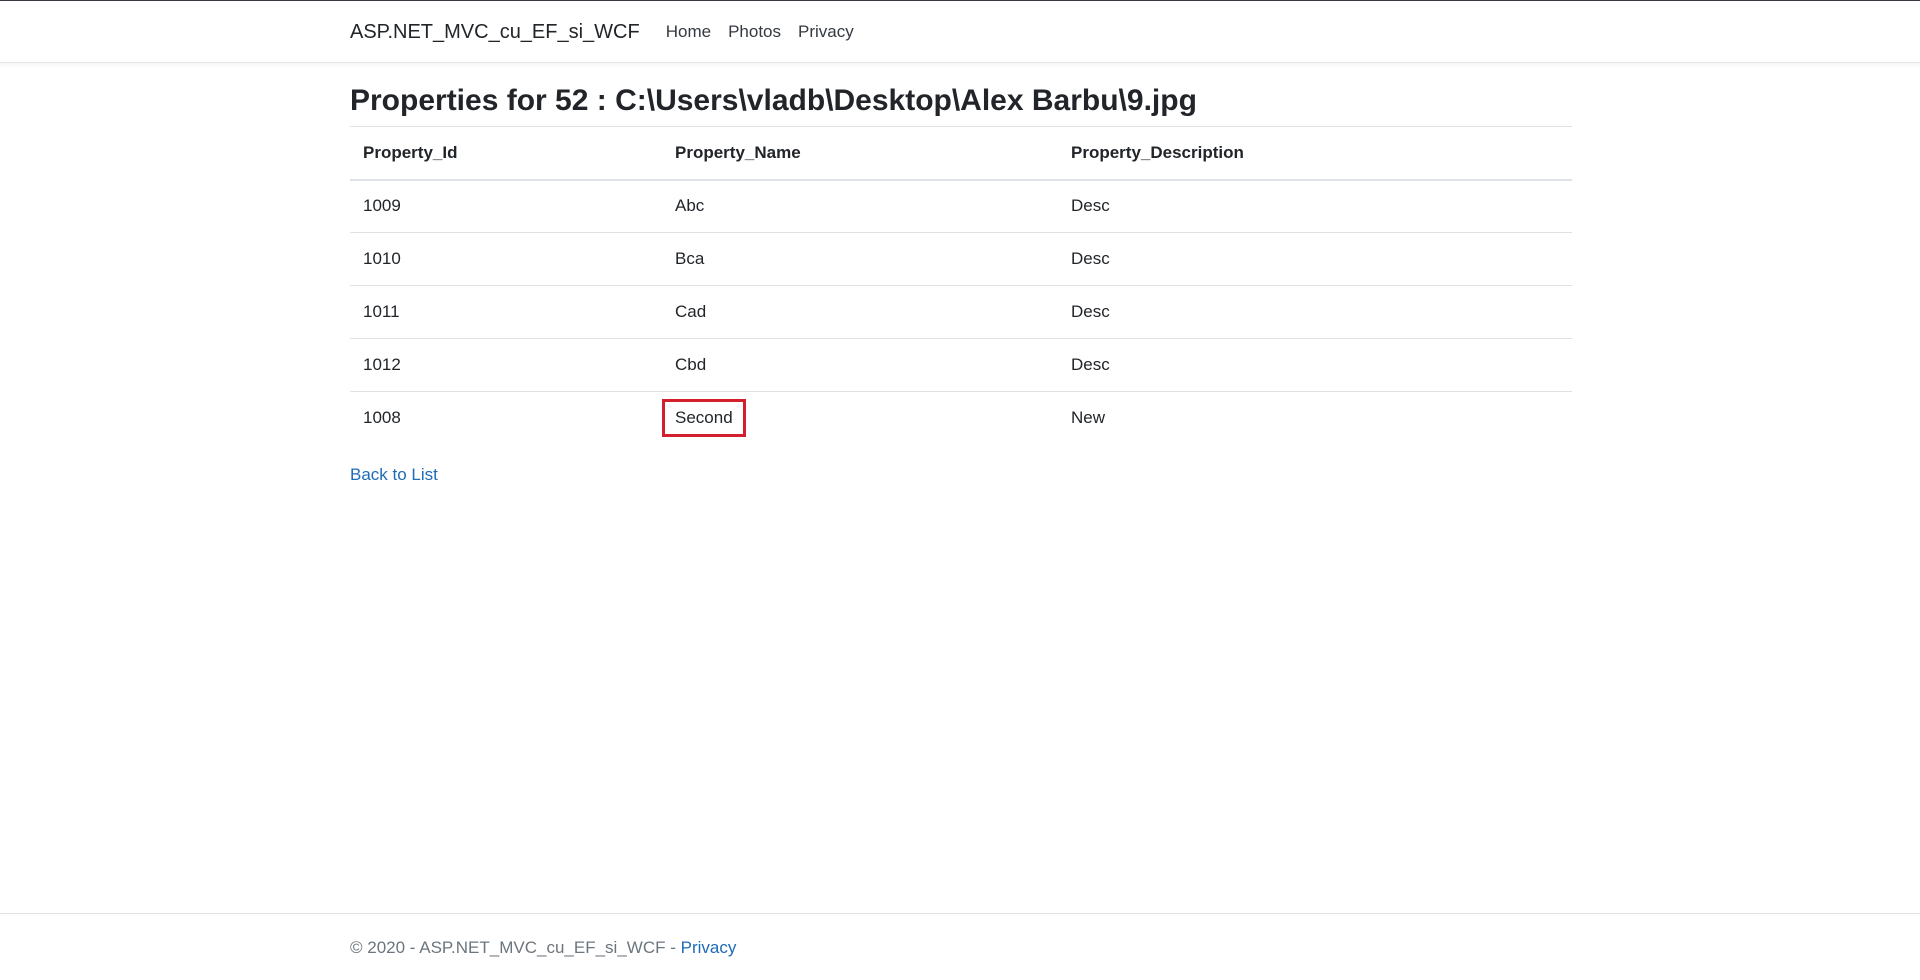  I want to click on cell-property-name: Cad, so click(860, 312).